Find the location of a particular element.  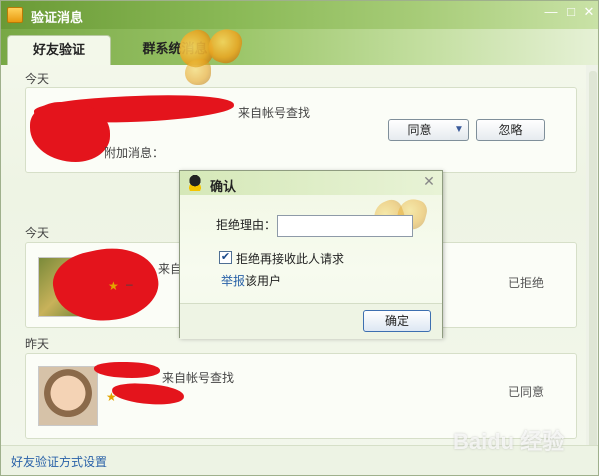

name-dash: – is located at coordinates (129, 284).